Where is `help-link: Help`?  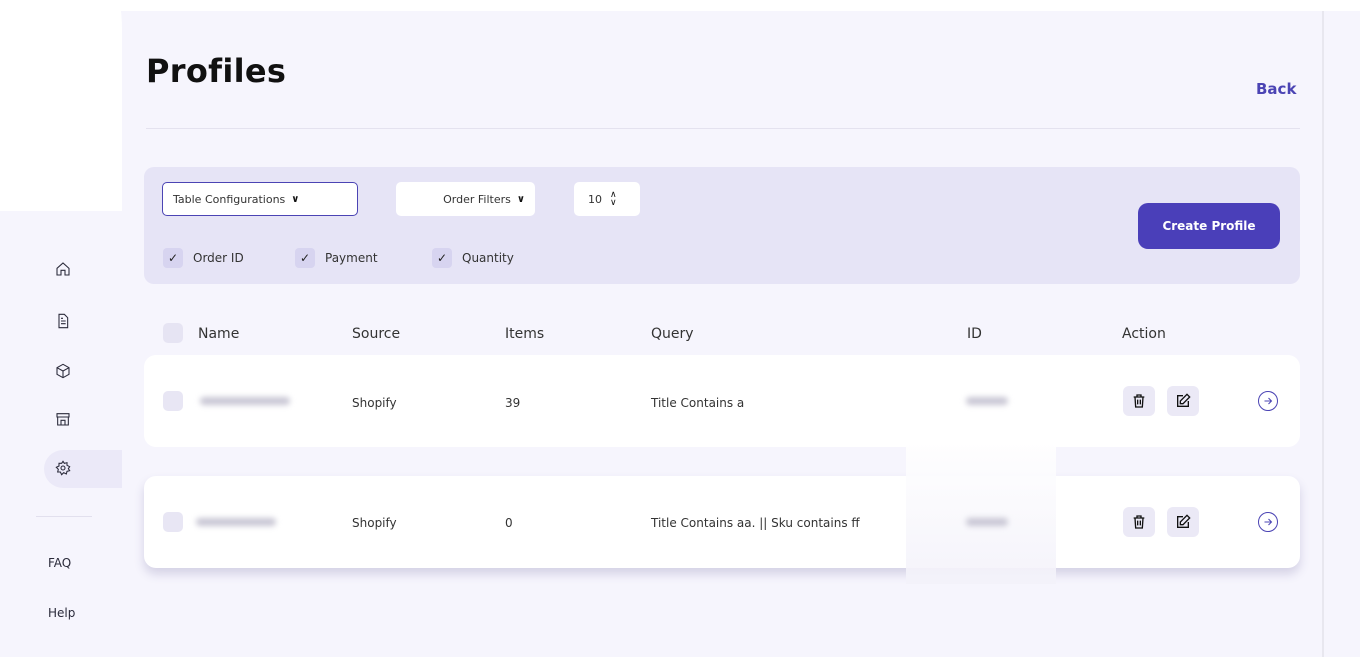 help-link: Help is located at coordinates (61, 613).